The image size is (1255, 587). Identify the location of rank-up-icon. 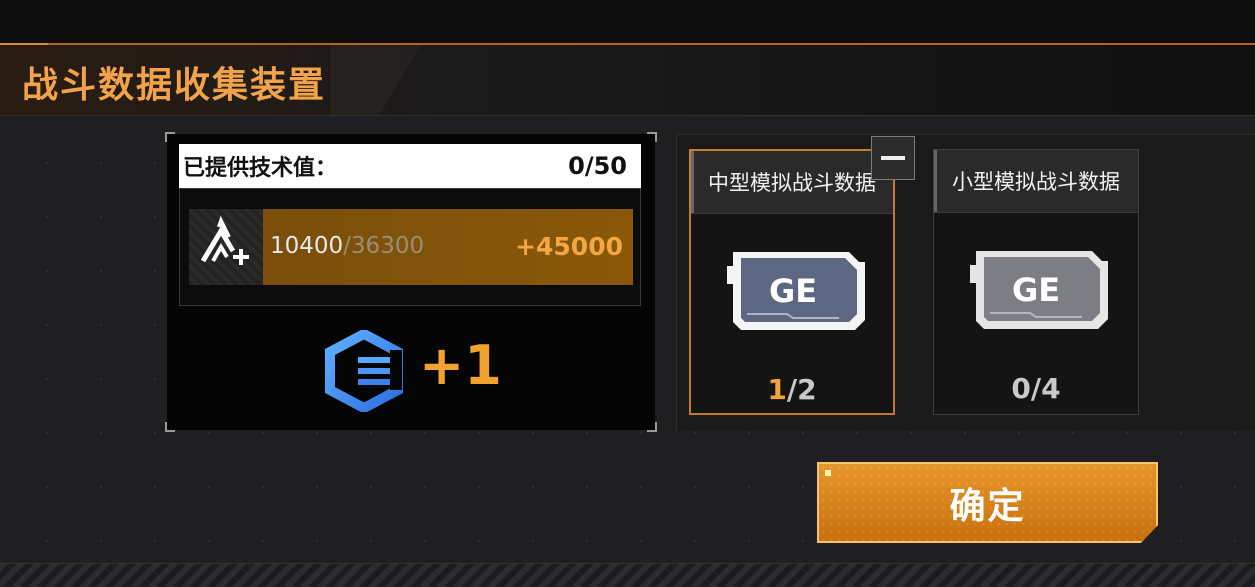
(226, 247).